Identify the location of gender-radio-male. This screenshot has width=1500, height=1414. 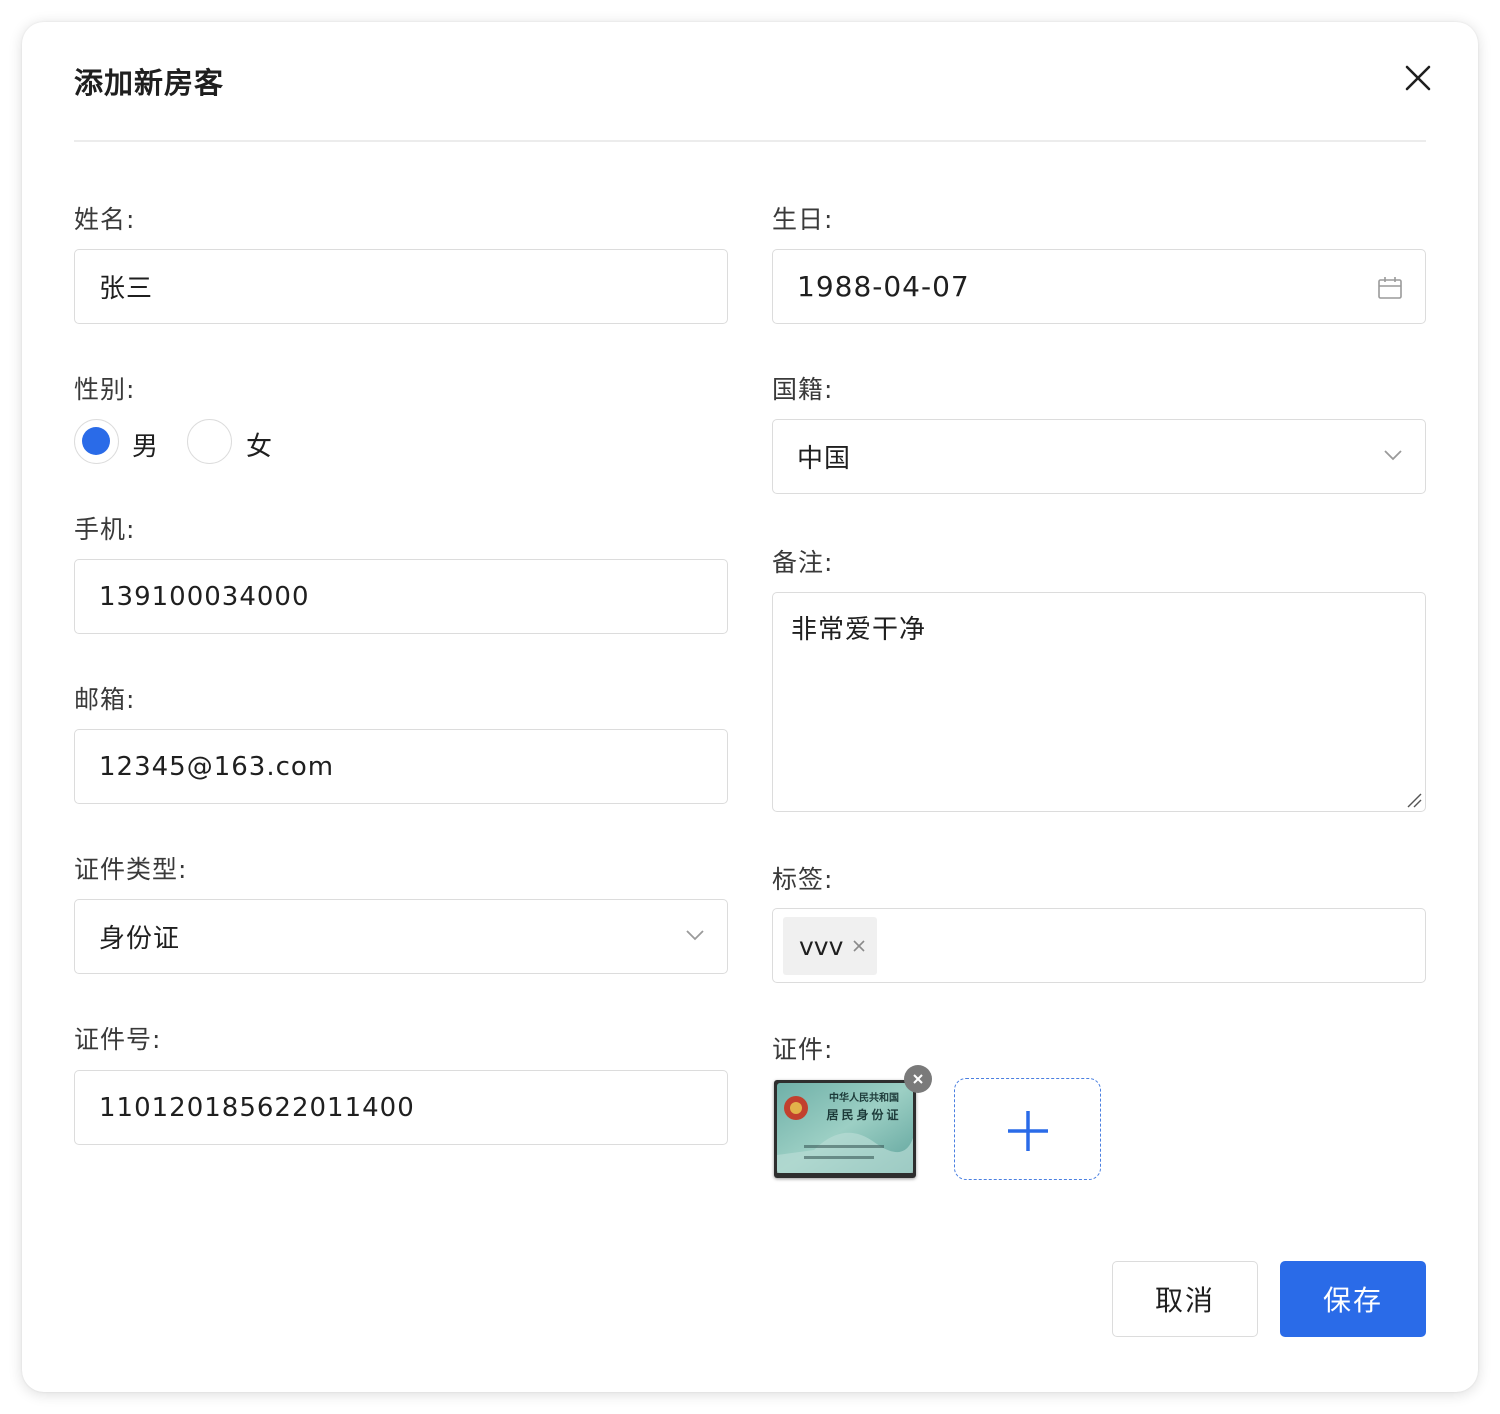
(96, 441).